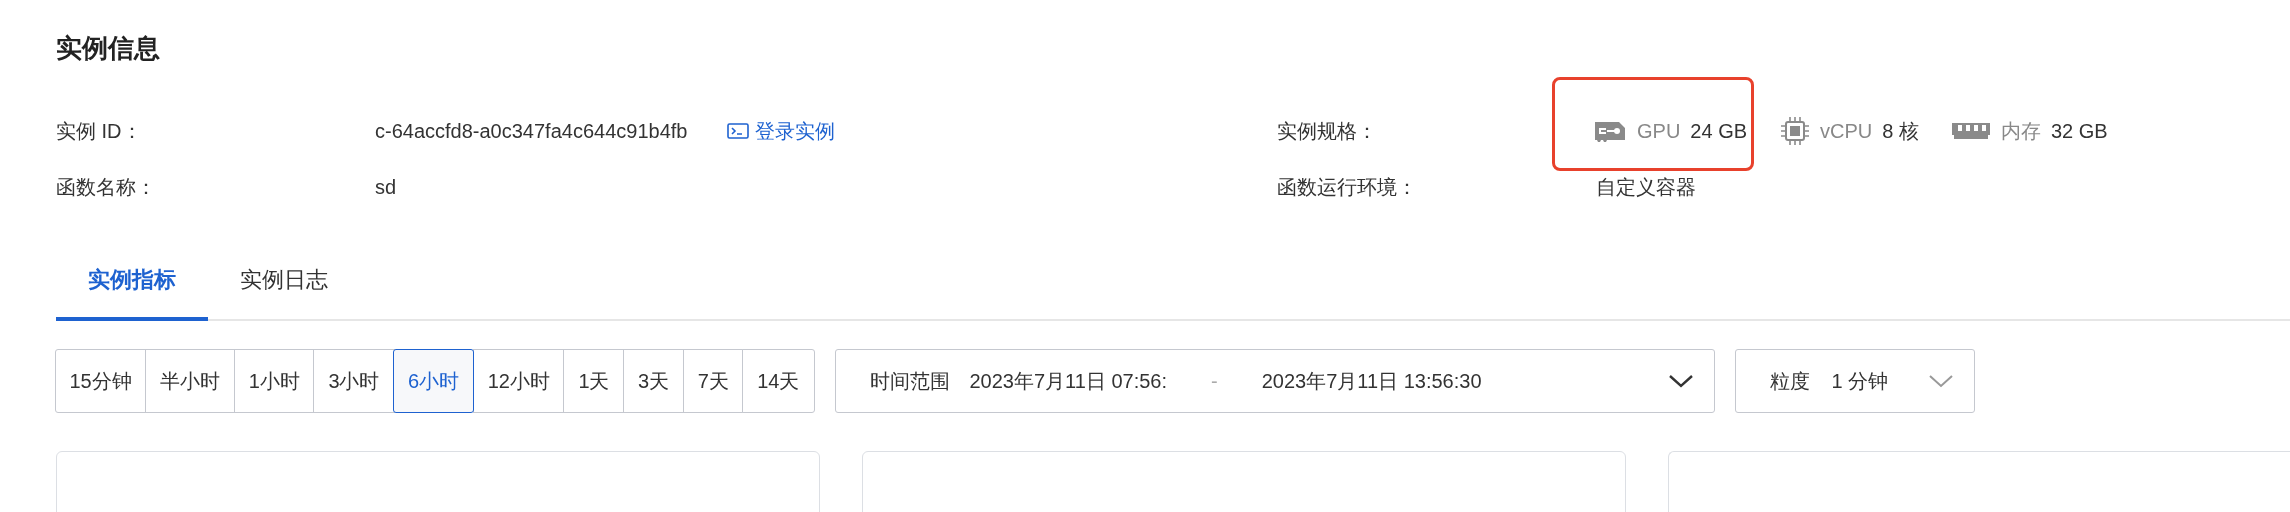 Image resolution: width=2290 pixels, height=512 pixels. What do you see at coordinates (713, 381) in the screenshot?
I see `time-range-button: 7天` at bounding box center [713, 381].